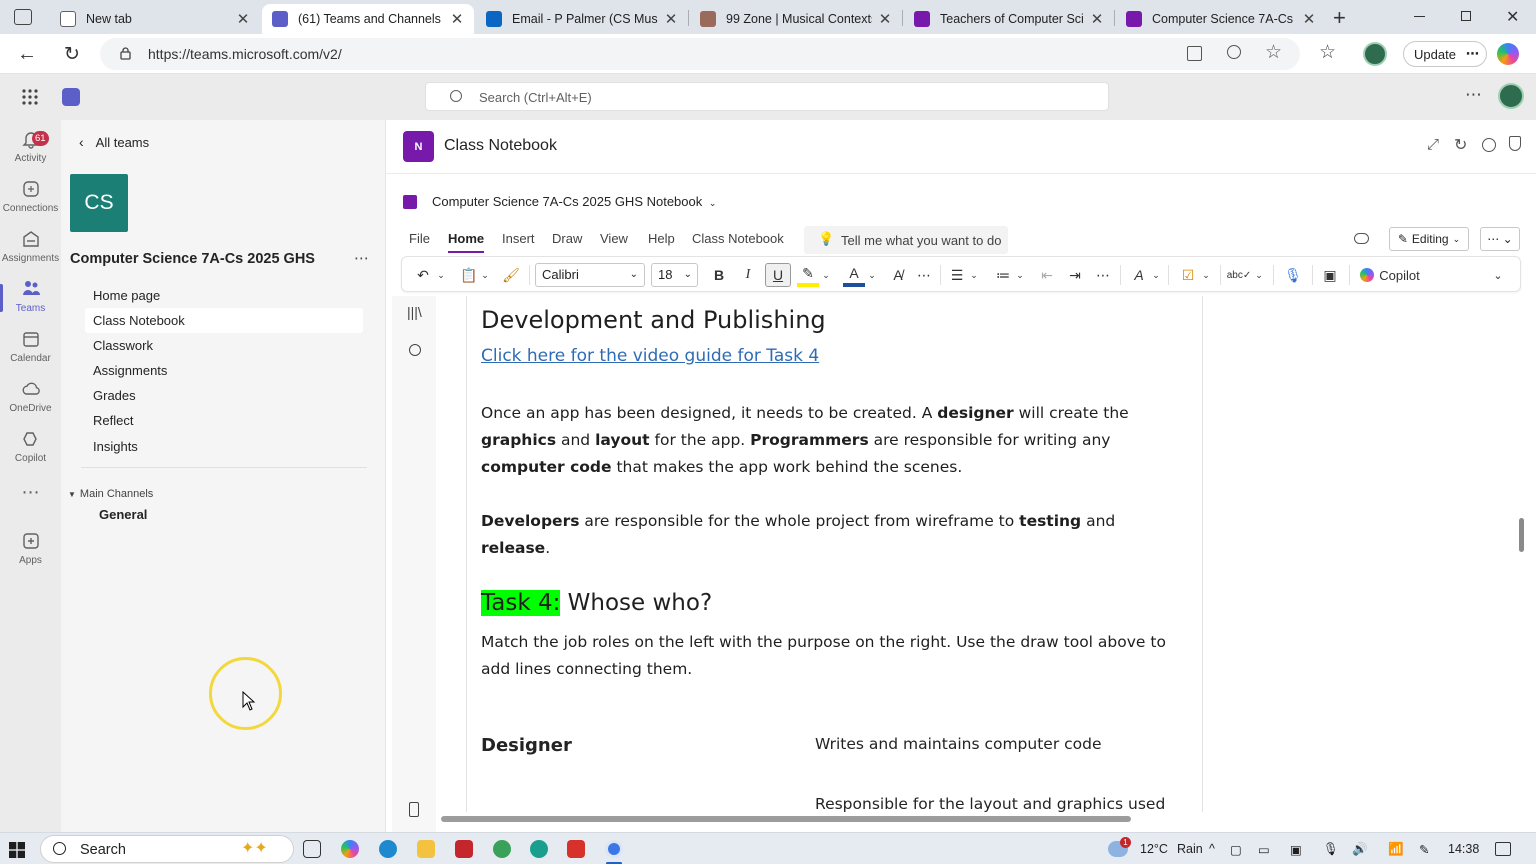  I want to click on weather-desc: Rain, so click(1190, 849).